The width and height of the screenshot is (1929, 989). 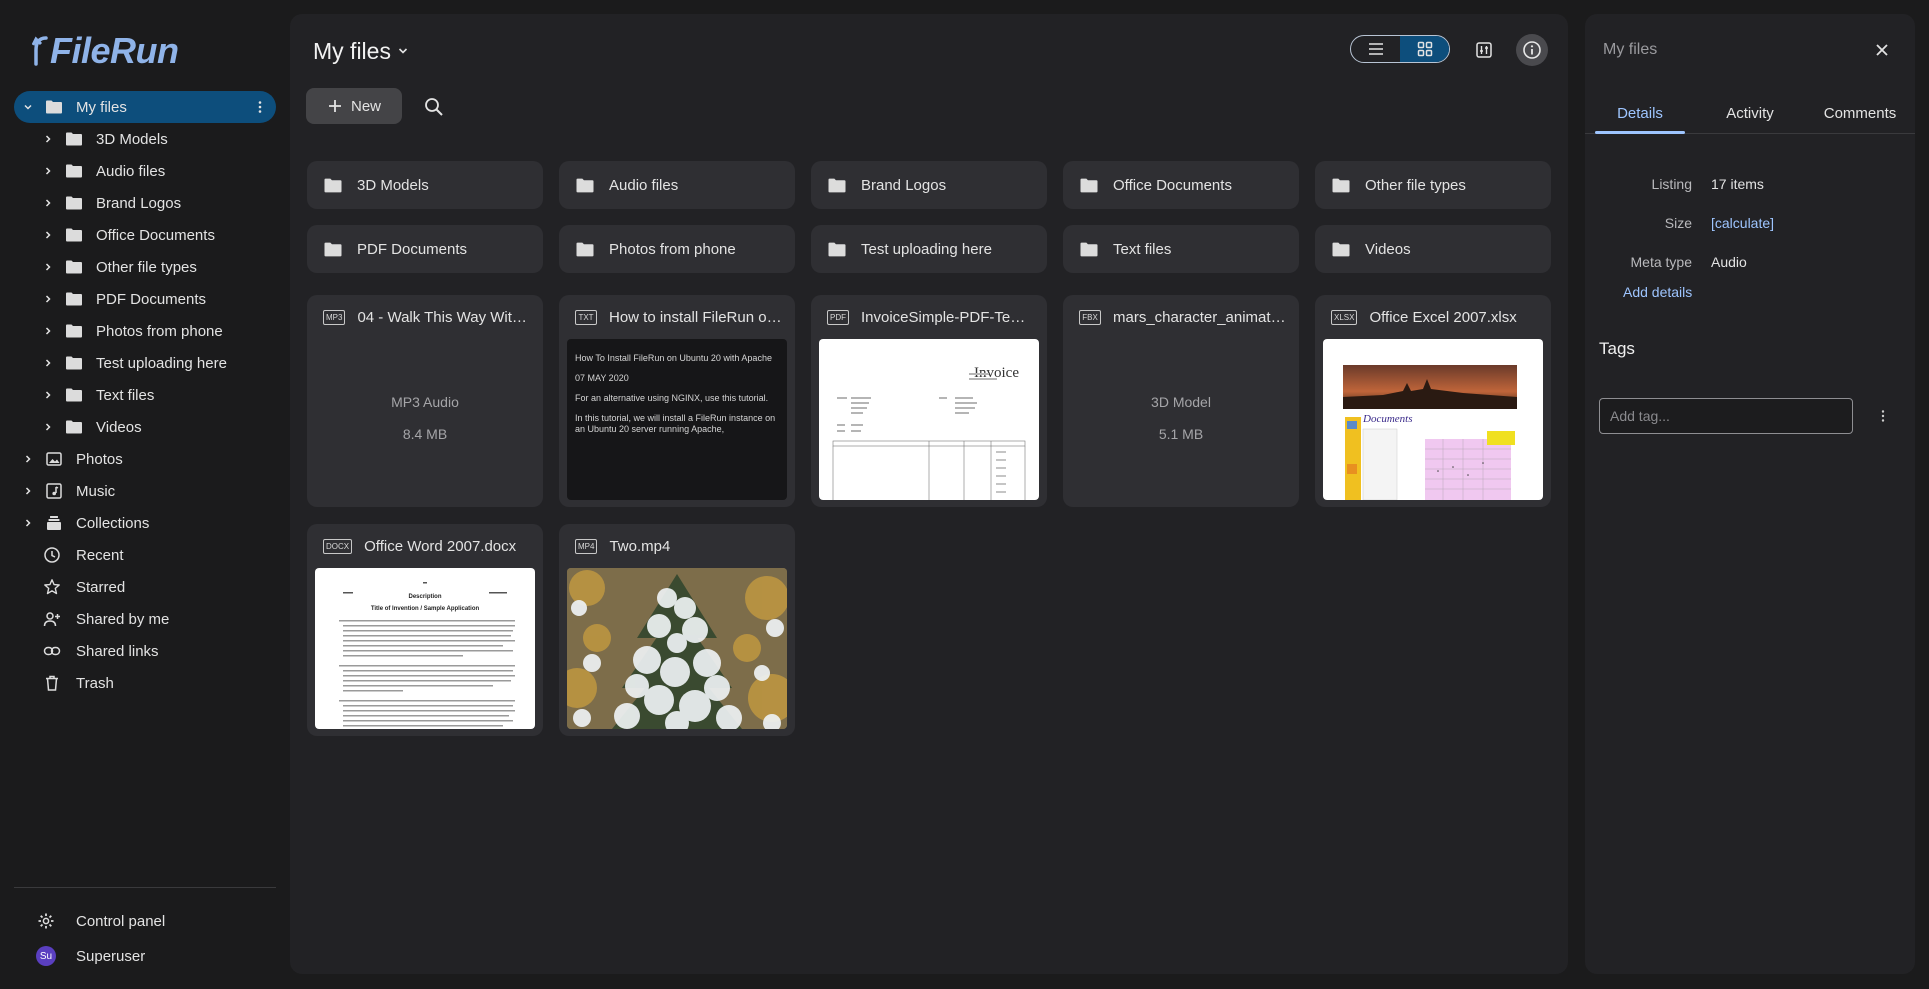 I want to click on search-button, so click(x=434, y=107).